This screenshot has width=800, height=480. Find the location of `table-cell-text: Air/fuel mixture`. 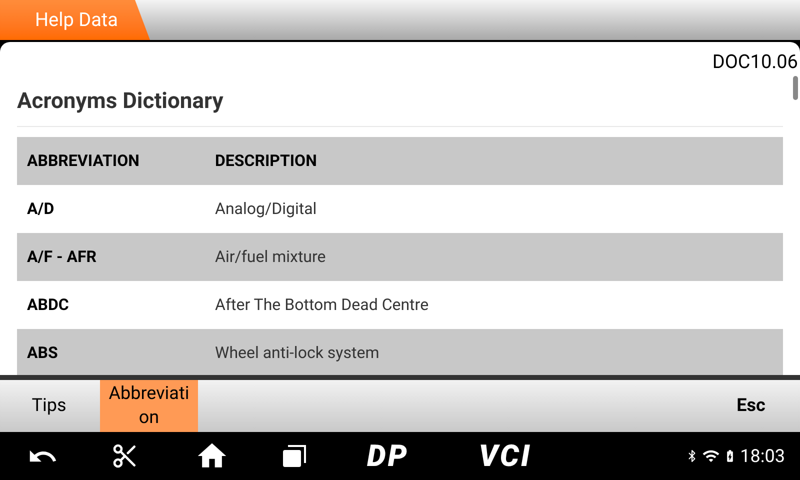

table-cell-text: Air/fuel mixture is located at coordinates (270, 257).